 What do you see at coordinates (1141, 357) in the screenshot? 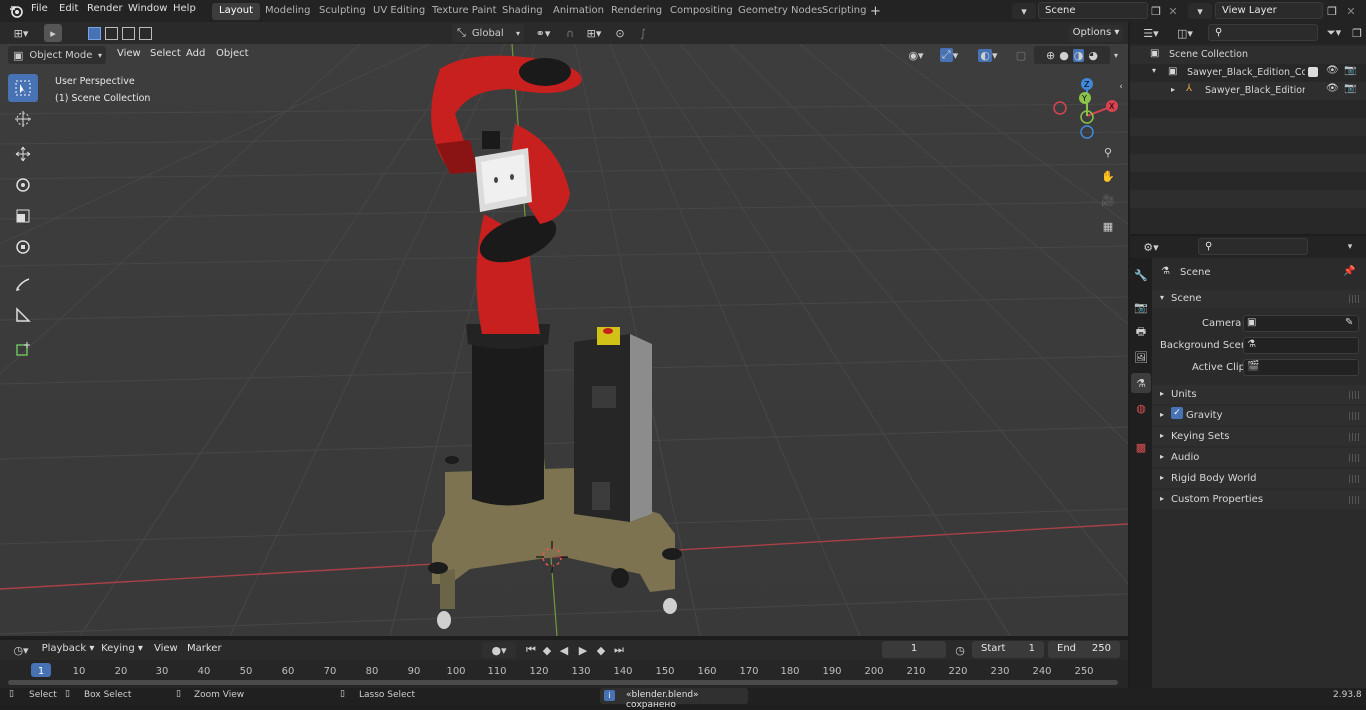
I see `view-layer-tab-icon: 🖼` at bounding box center [1141, 357].